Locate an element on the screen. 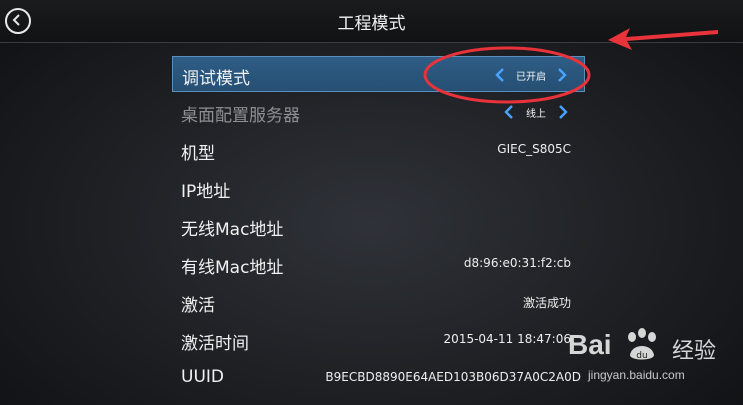  row-ip-address: IP地址 is located at coordinates (378, 188).